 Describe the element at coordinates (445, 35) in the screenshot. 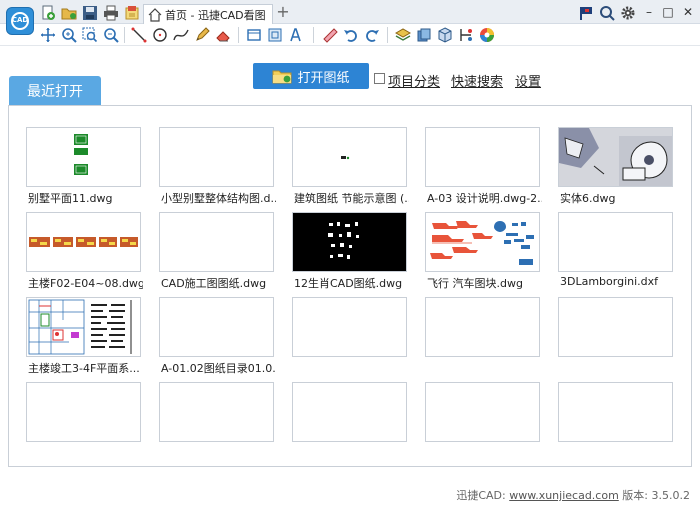

I see `cube-icon` at that location.